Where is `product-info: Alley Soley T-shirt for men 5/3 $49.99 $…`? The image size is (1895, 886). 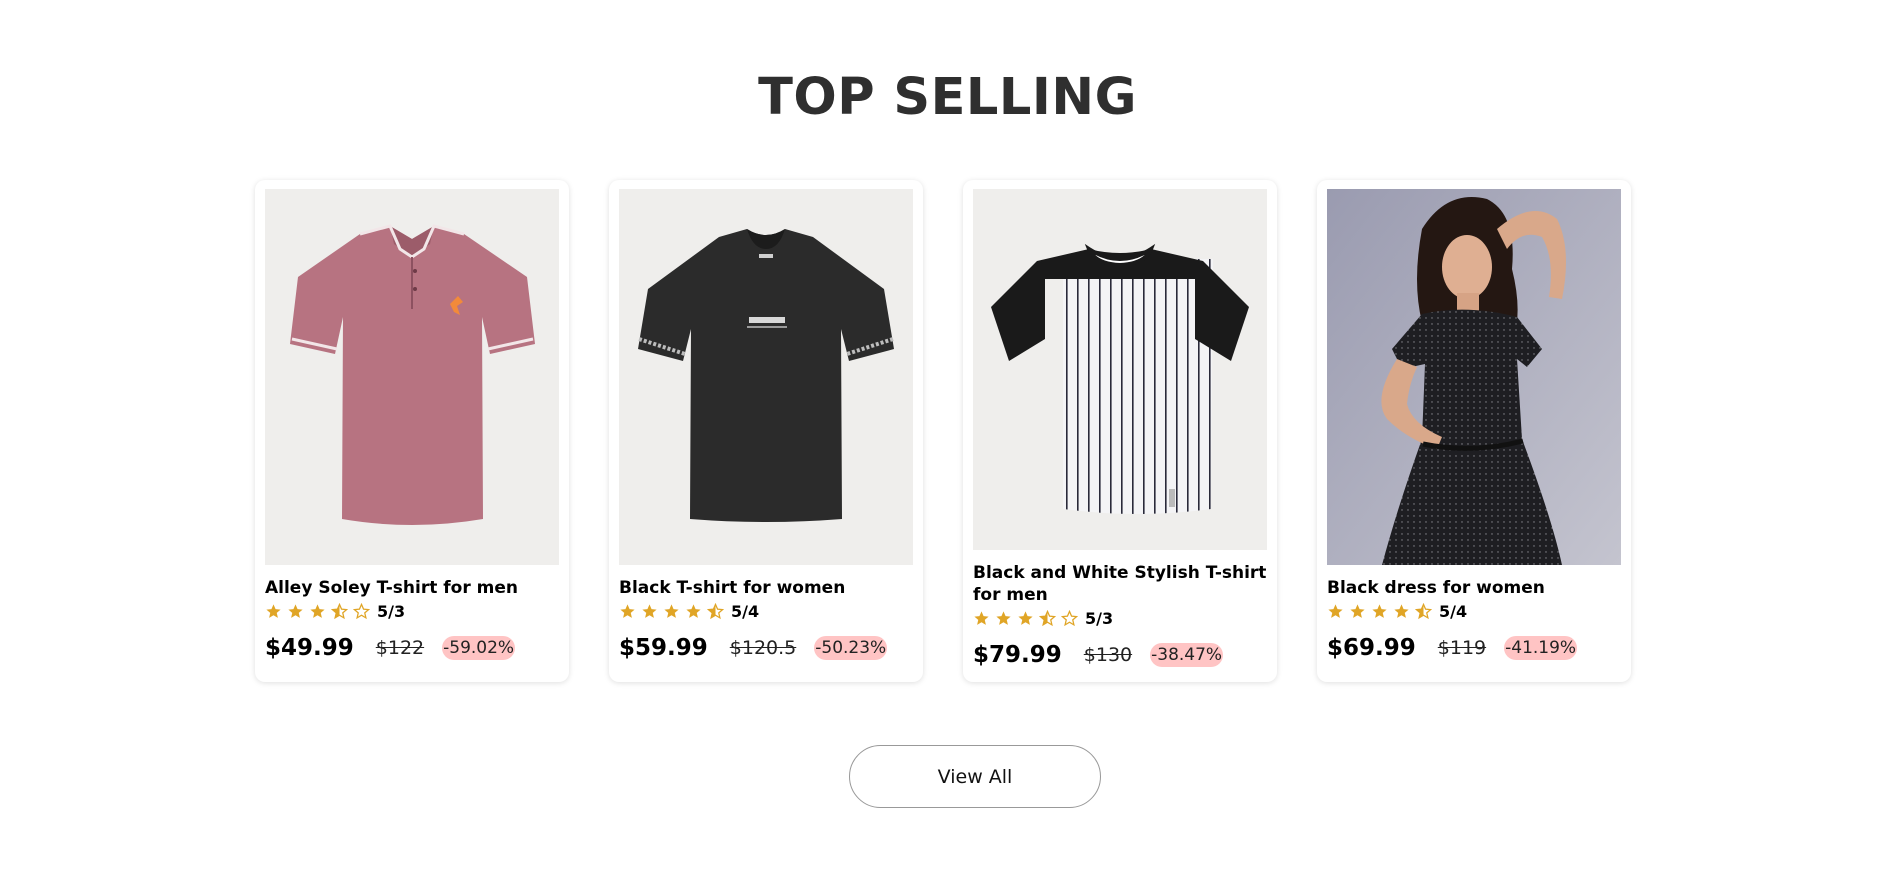
product-info: Alley Soley T-shirt for men 5/3 $49.99 $… is located at coordinates (413, 619).